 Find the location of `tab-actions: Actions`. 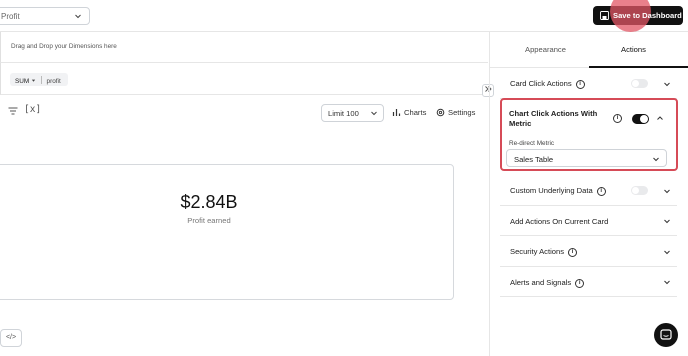

tab-actions: Actions is located at coordinates (633, 49).